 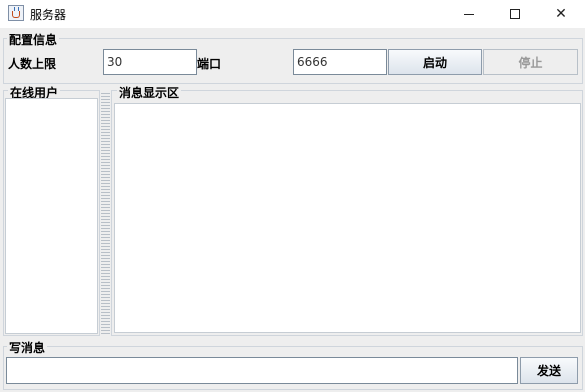 I want to click on split-pane-divider, so click(x=105, y=212).